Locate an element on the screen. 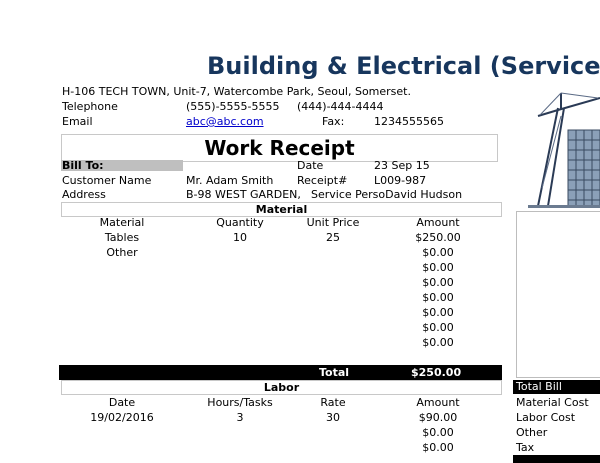  telephone-label: Telephone is located at coordinates (90, 106).